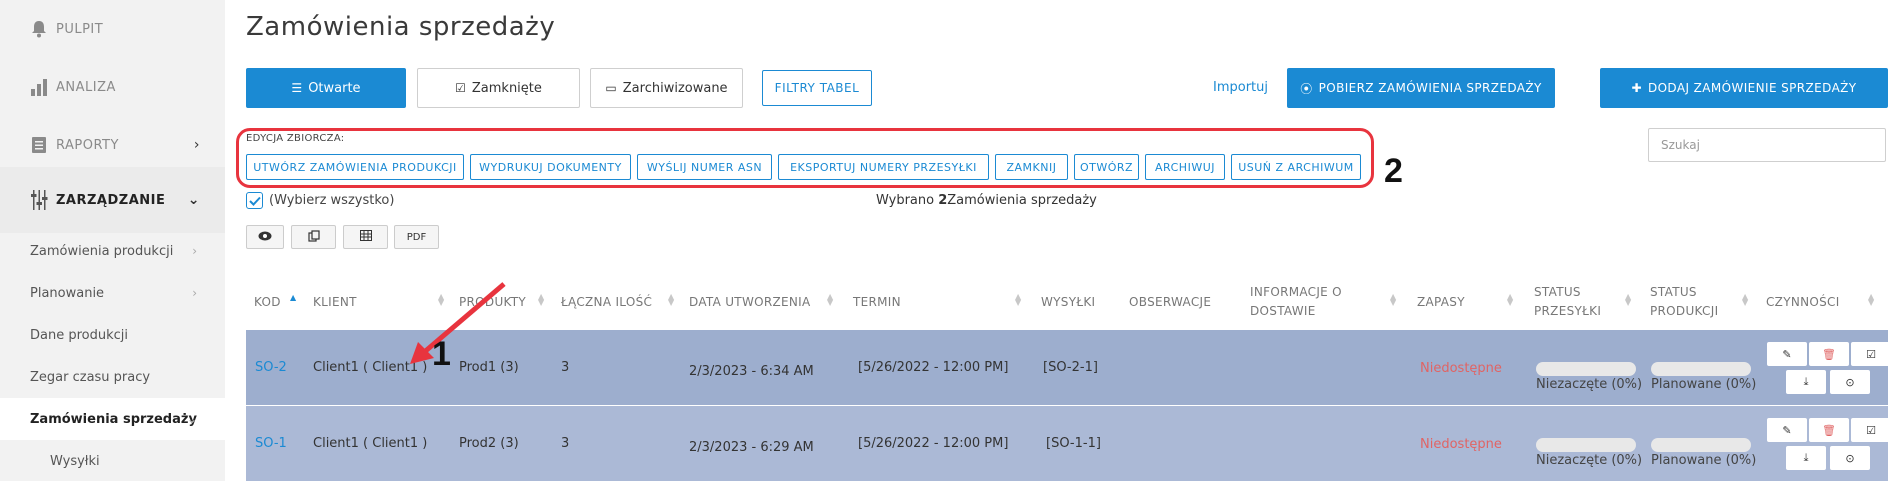  I want to click on sidebar-item-zamowienia-produkcji: Zamówienia produkcji ›, so click(112, 251).